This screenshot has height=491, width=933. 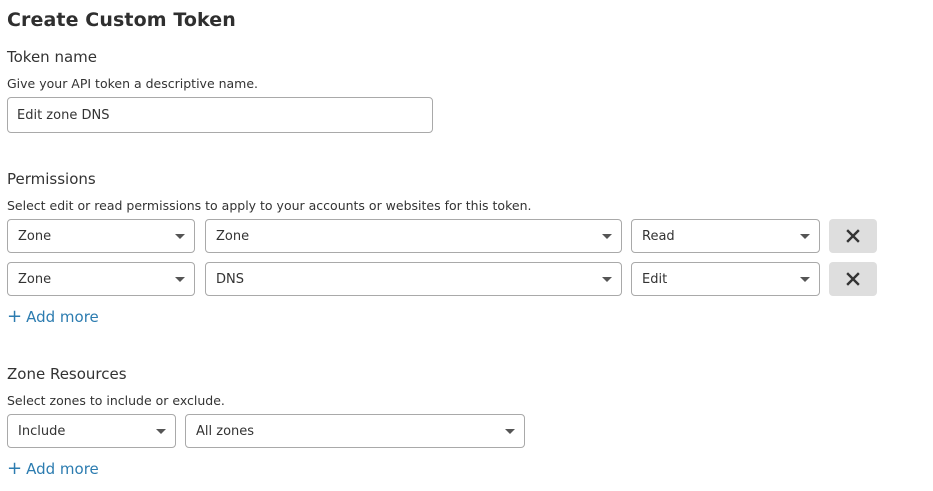 I want to click on permissions-label: Permissions, so click(x=51, y=179).